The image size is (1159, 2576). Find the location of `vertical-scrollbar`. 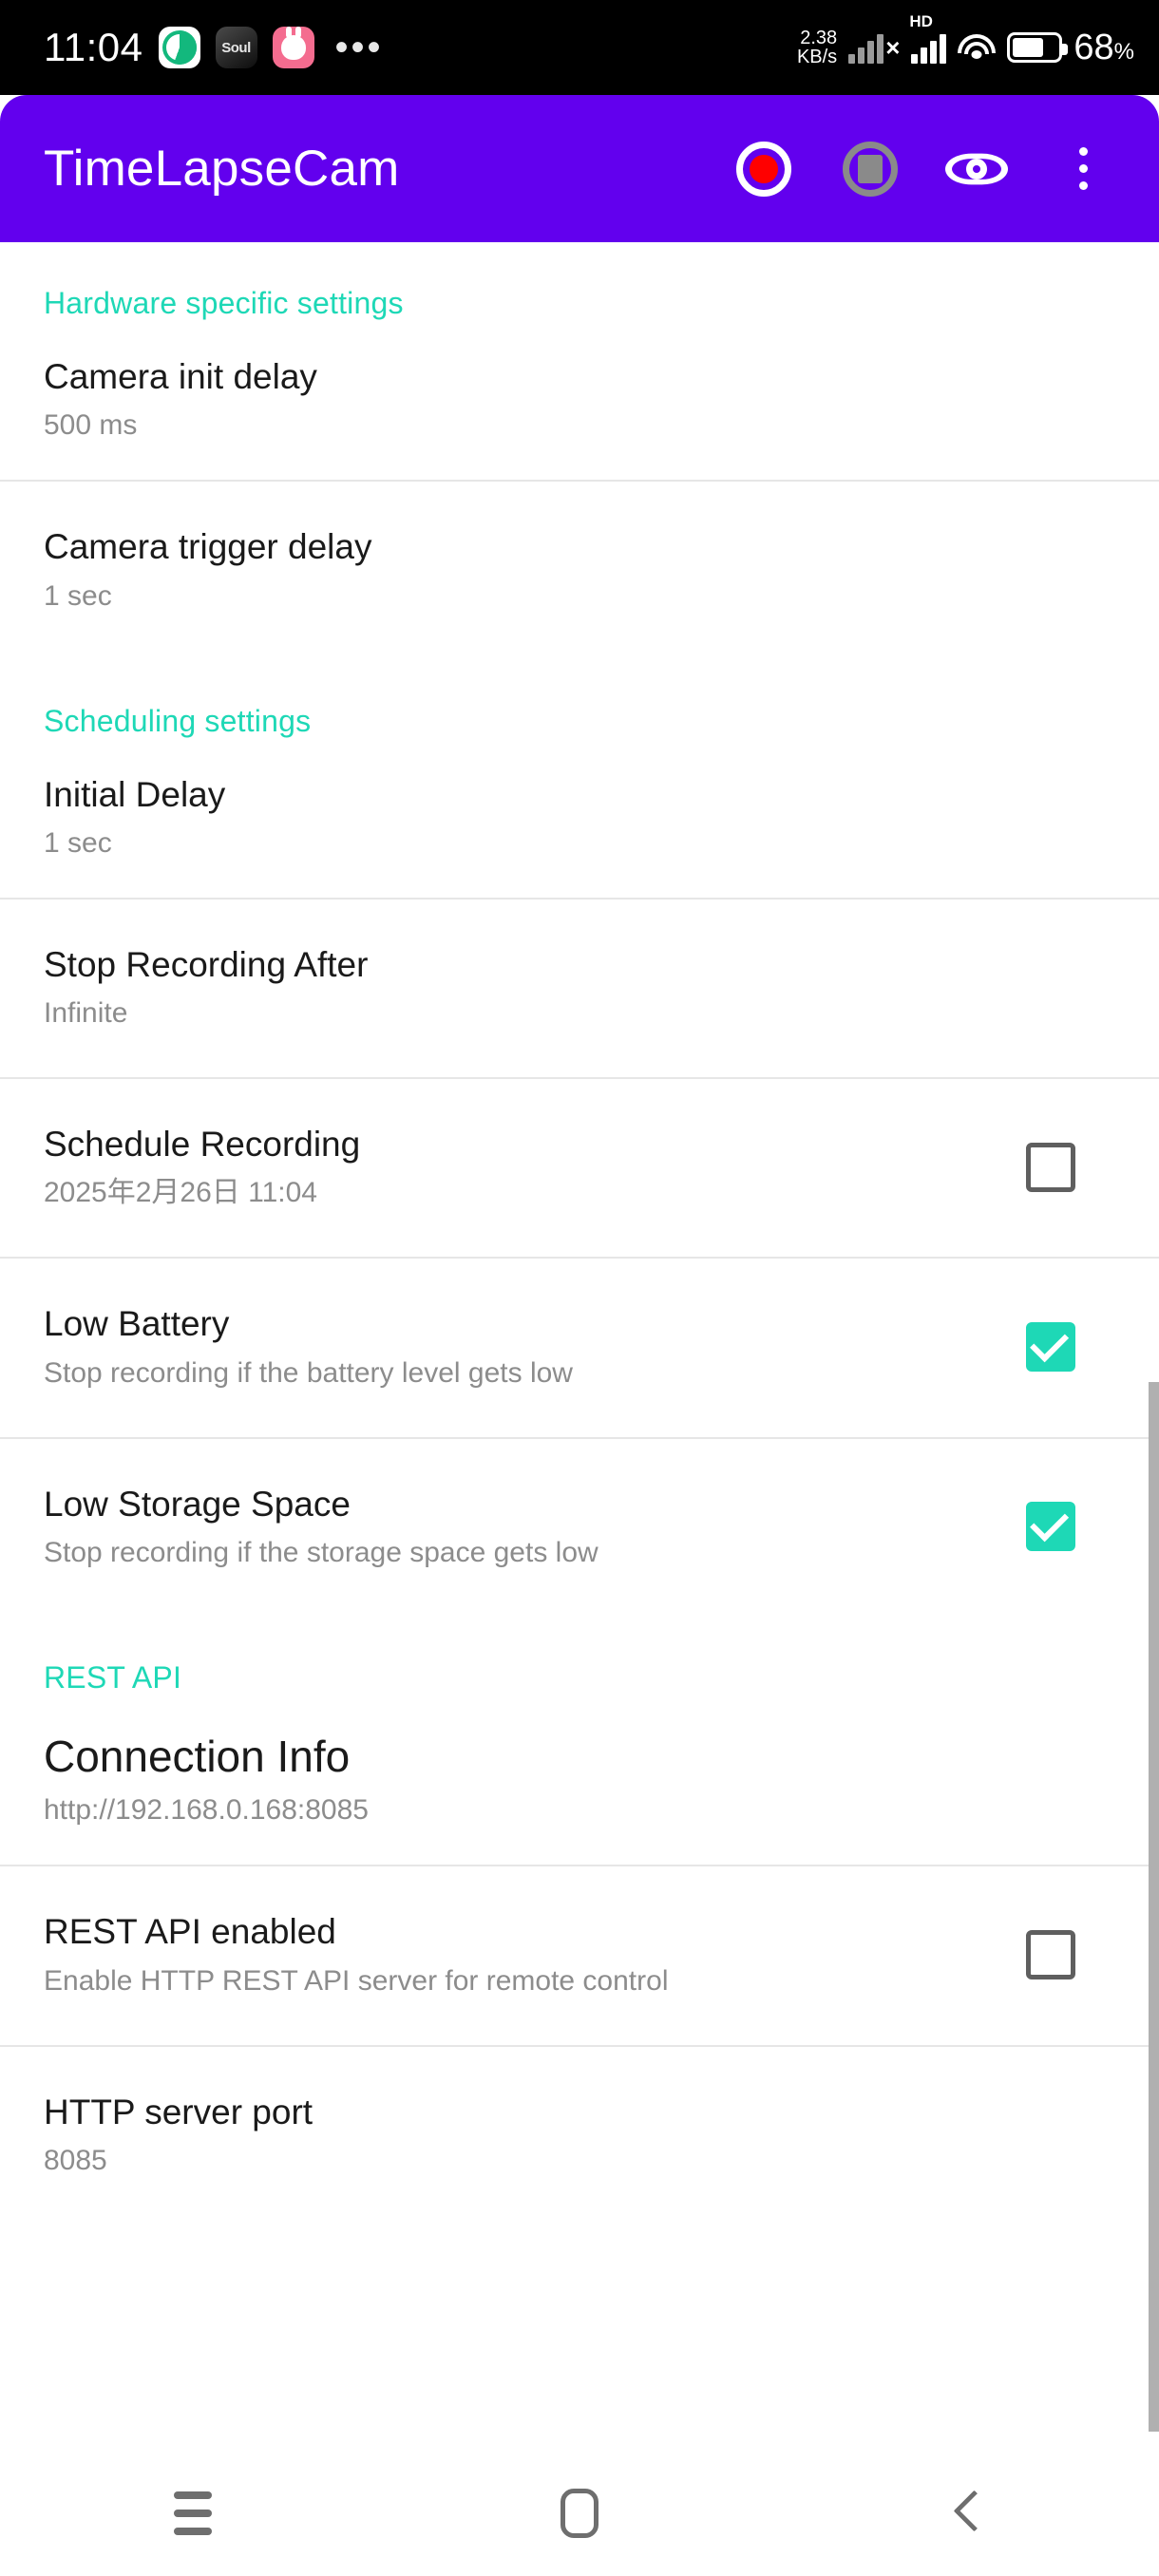

vertical-scrollbar is located at coordinates (1154, 1907).